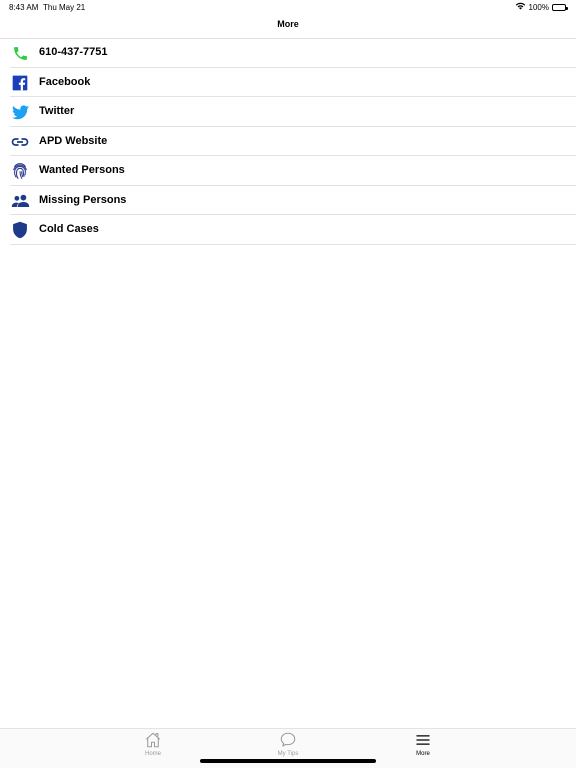 This screenshot has width=576, height=768. Describe the element at coordinates (73, 52) in the screenshot. I see `menu-item-label: 610-437-7751` at that location.